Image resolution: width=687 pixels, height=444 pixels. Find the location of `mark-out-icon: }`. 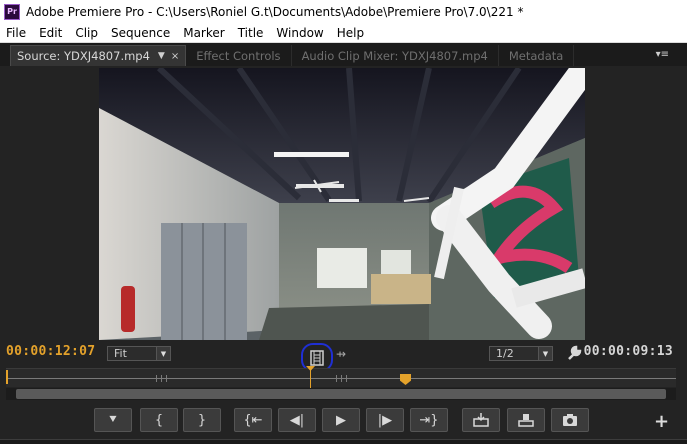

mark-out-icon: } is located at coordinates (202, 420).